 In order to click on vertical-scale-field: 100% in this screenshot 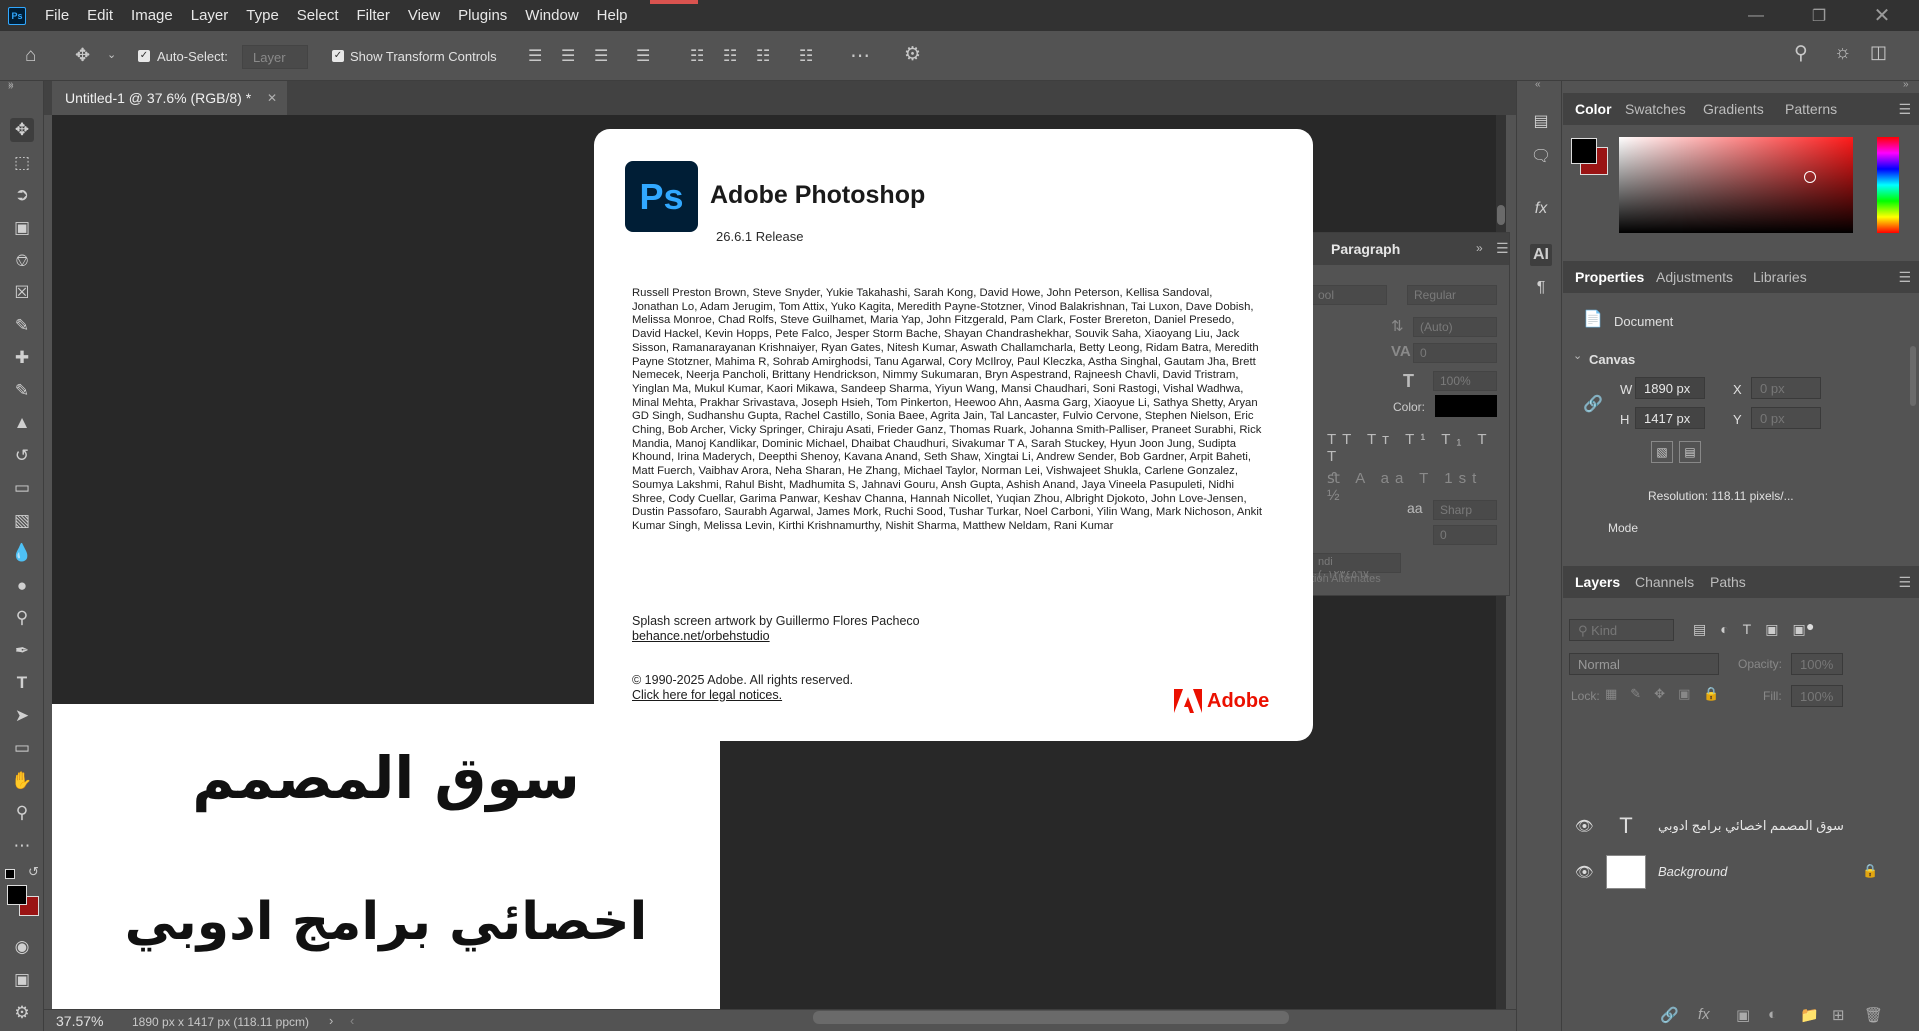, I will do `click(1465, 381)`.